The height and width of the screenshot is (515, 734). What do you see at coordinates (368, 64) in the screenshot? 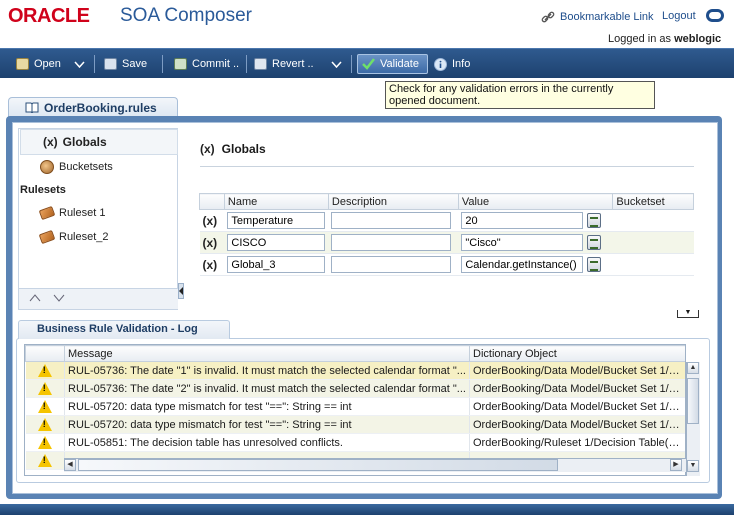
I see `checkmark-icon` at bounding box center [368, 64].